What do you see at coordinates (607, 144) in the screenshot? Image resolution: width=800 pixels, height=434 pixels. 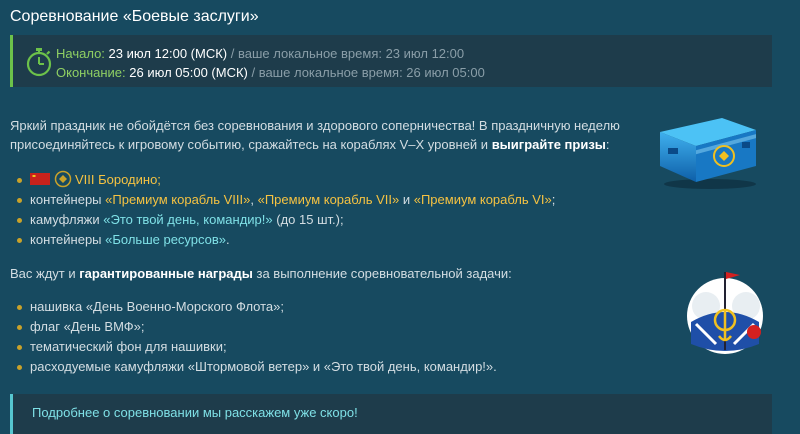 I see `intro-tail: :` at bounding box center [607, 144].